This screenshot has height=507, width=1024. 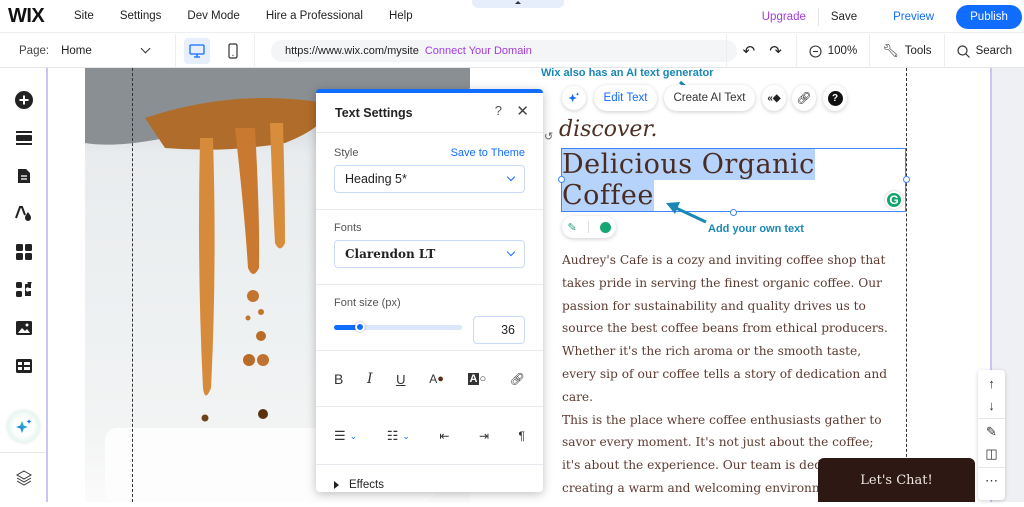 I want to click on link-button: 🔗︎, so click(x=804, y=98).